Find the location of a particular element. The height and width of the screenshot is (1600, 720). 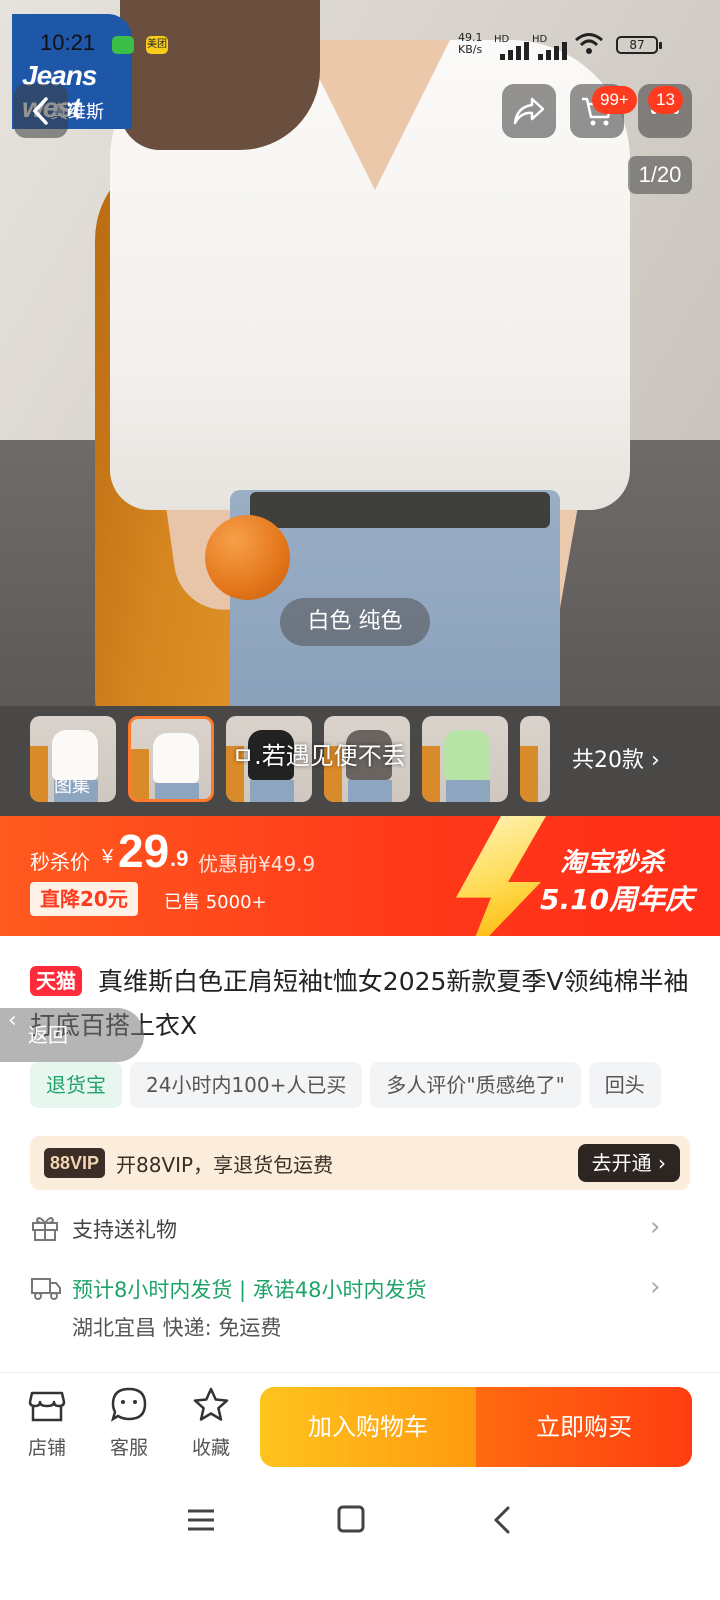

sold-count: 已售 5000+ is located at coordinates (215, 902).